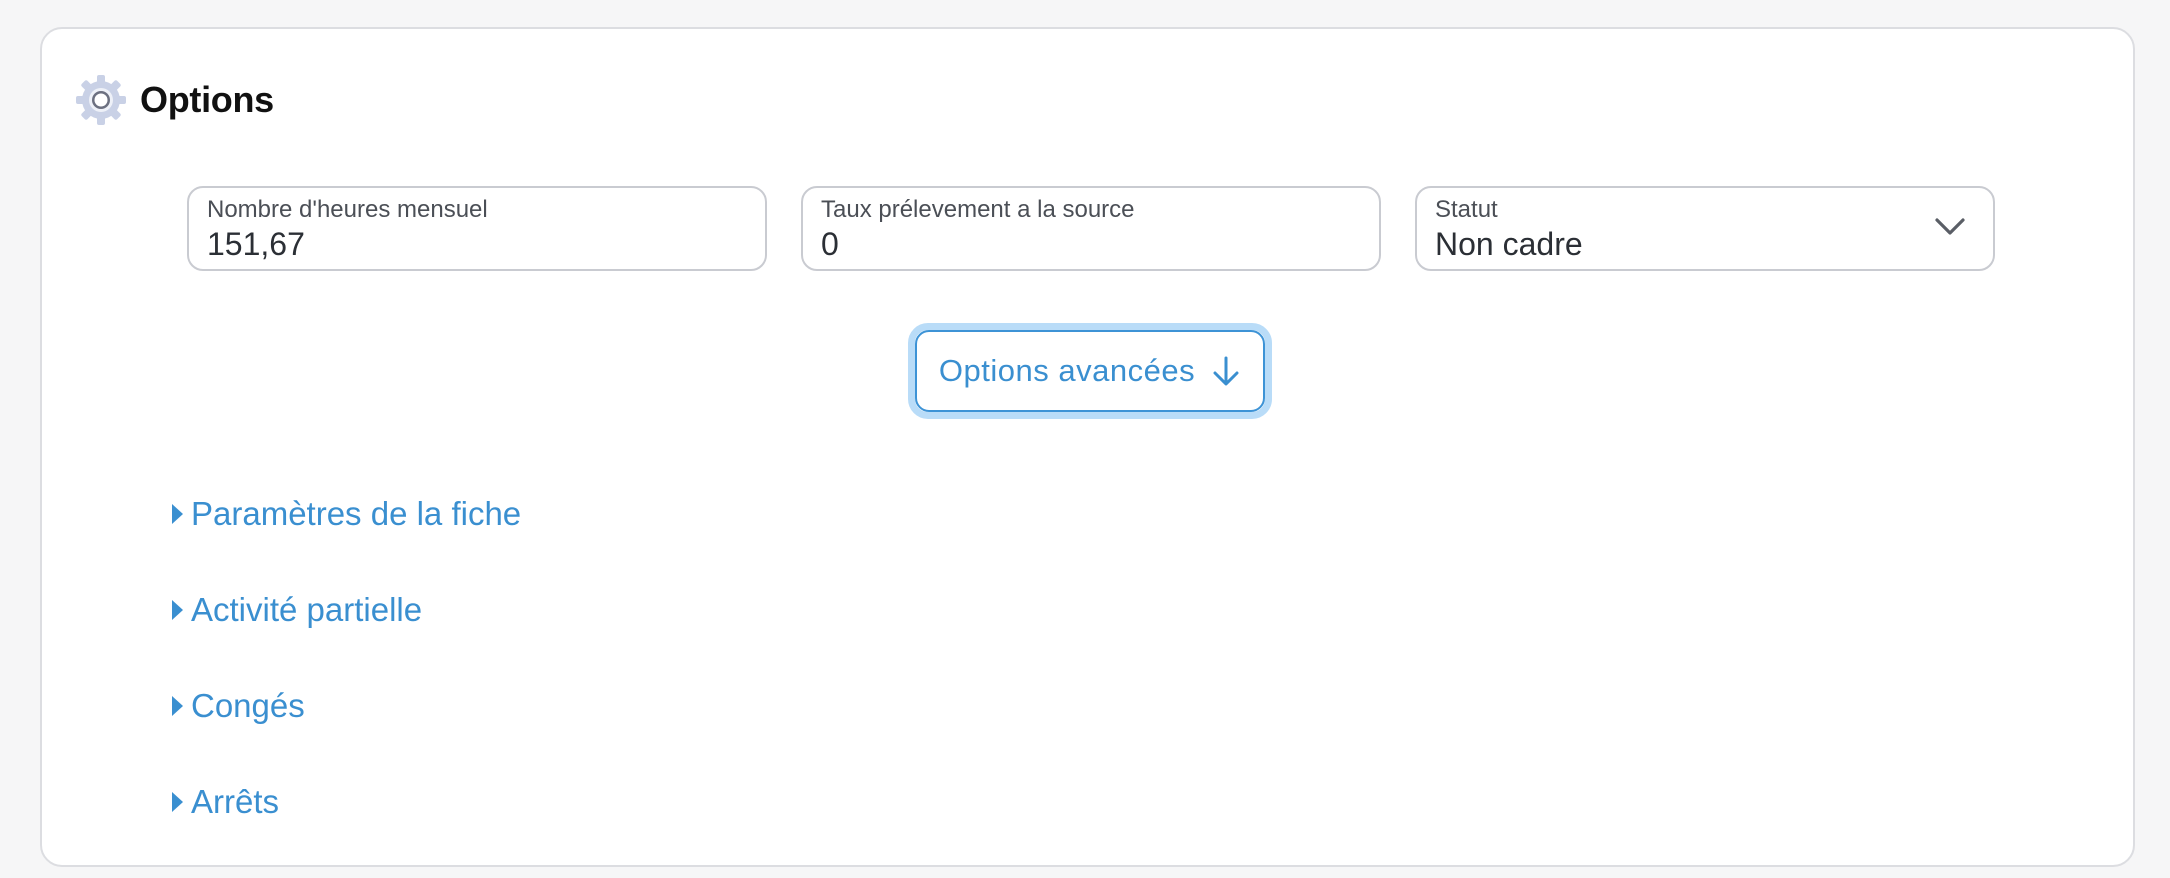  I want to click on section-activite-partielle: Activité partielle, so click(346, 610).